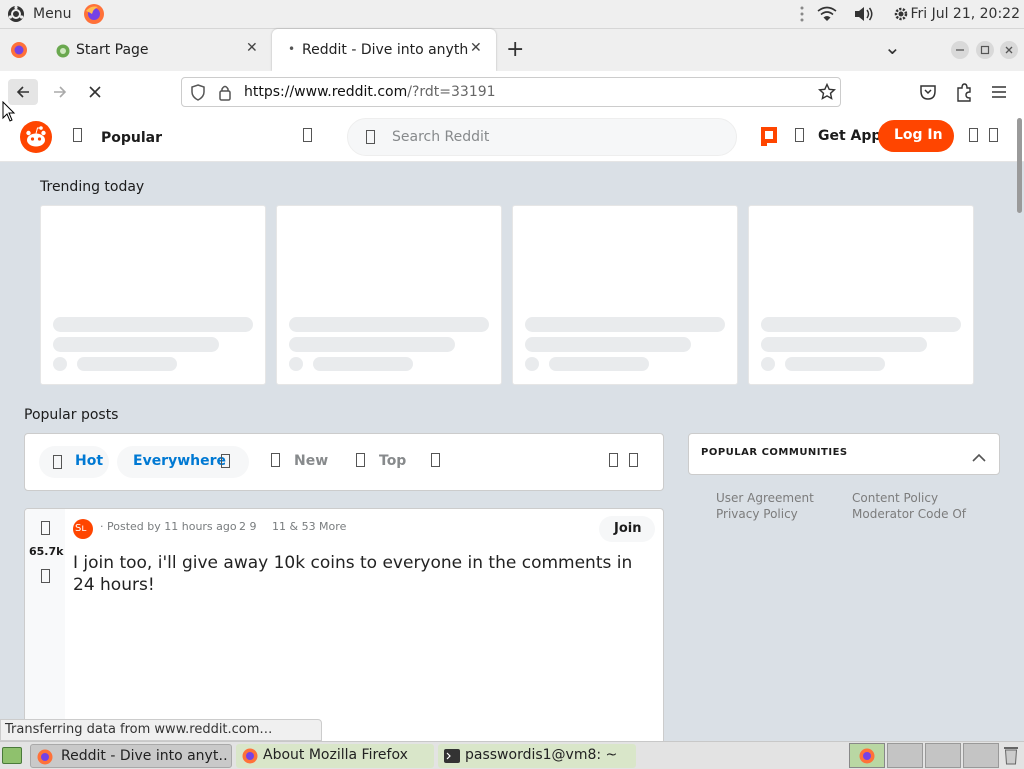 The width and height of the screenshot is (1024, 769). I want to click on everywhere-label: Everywhere, so click(180, 461).